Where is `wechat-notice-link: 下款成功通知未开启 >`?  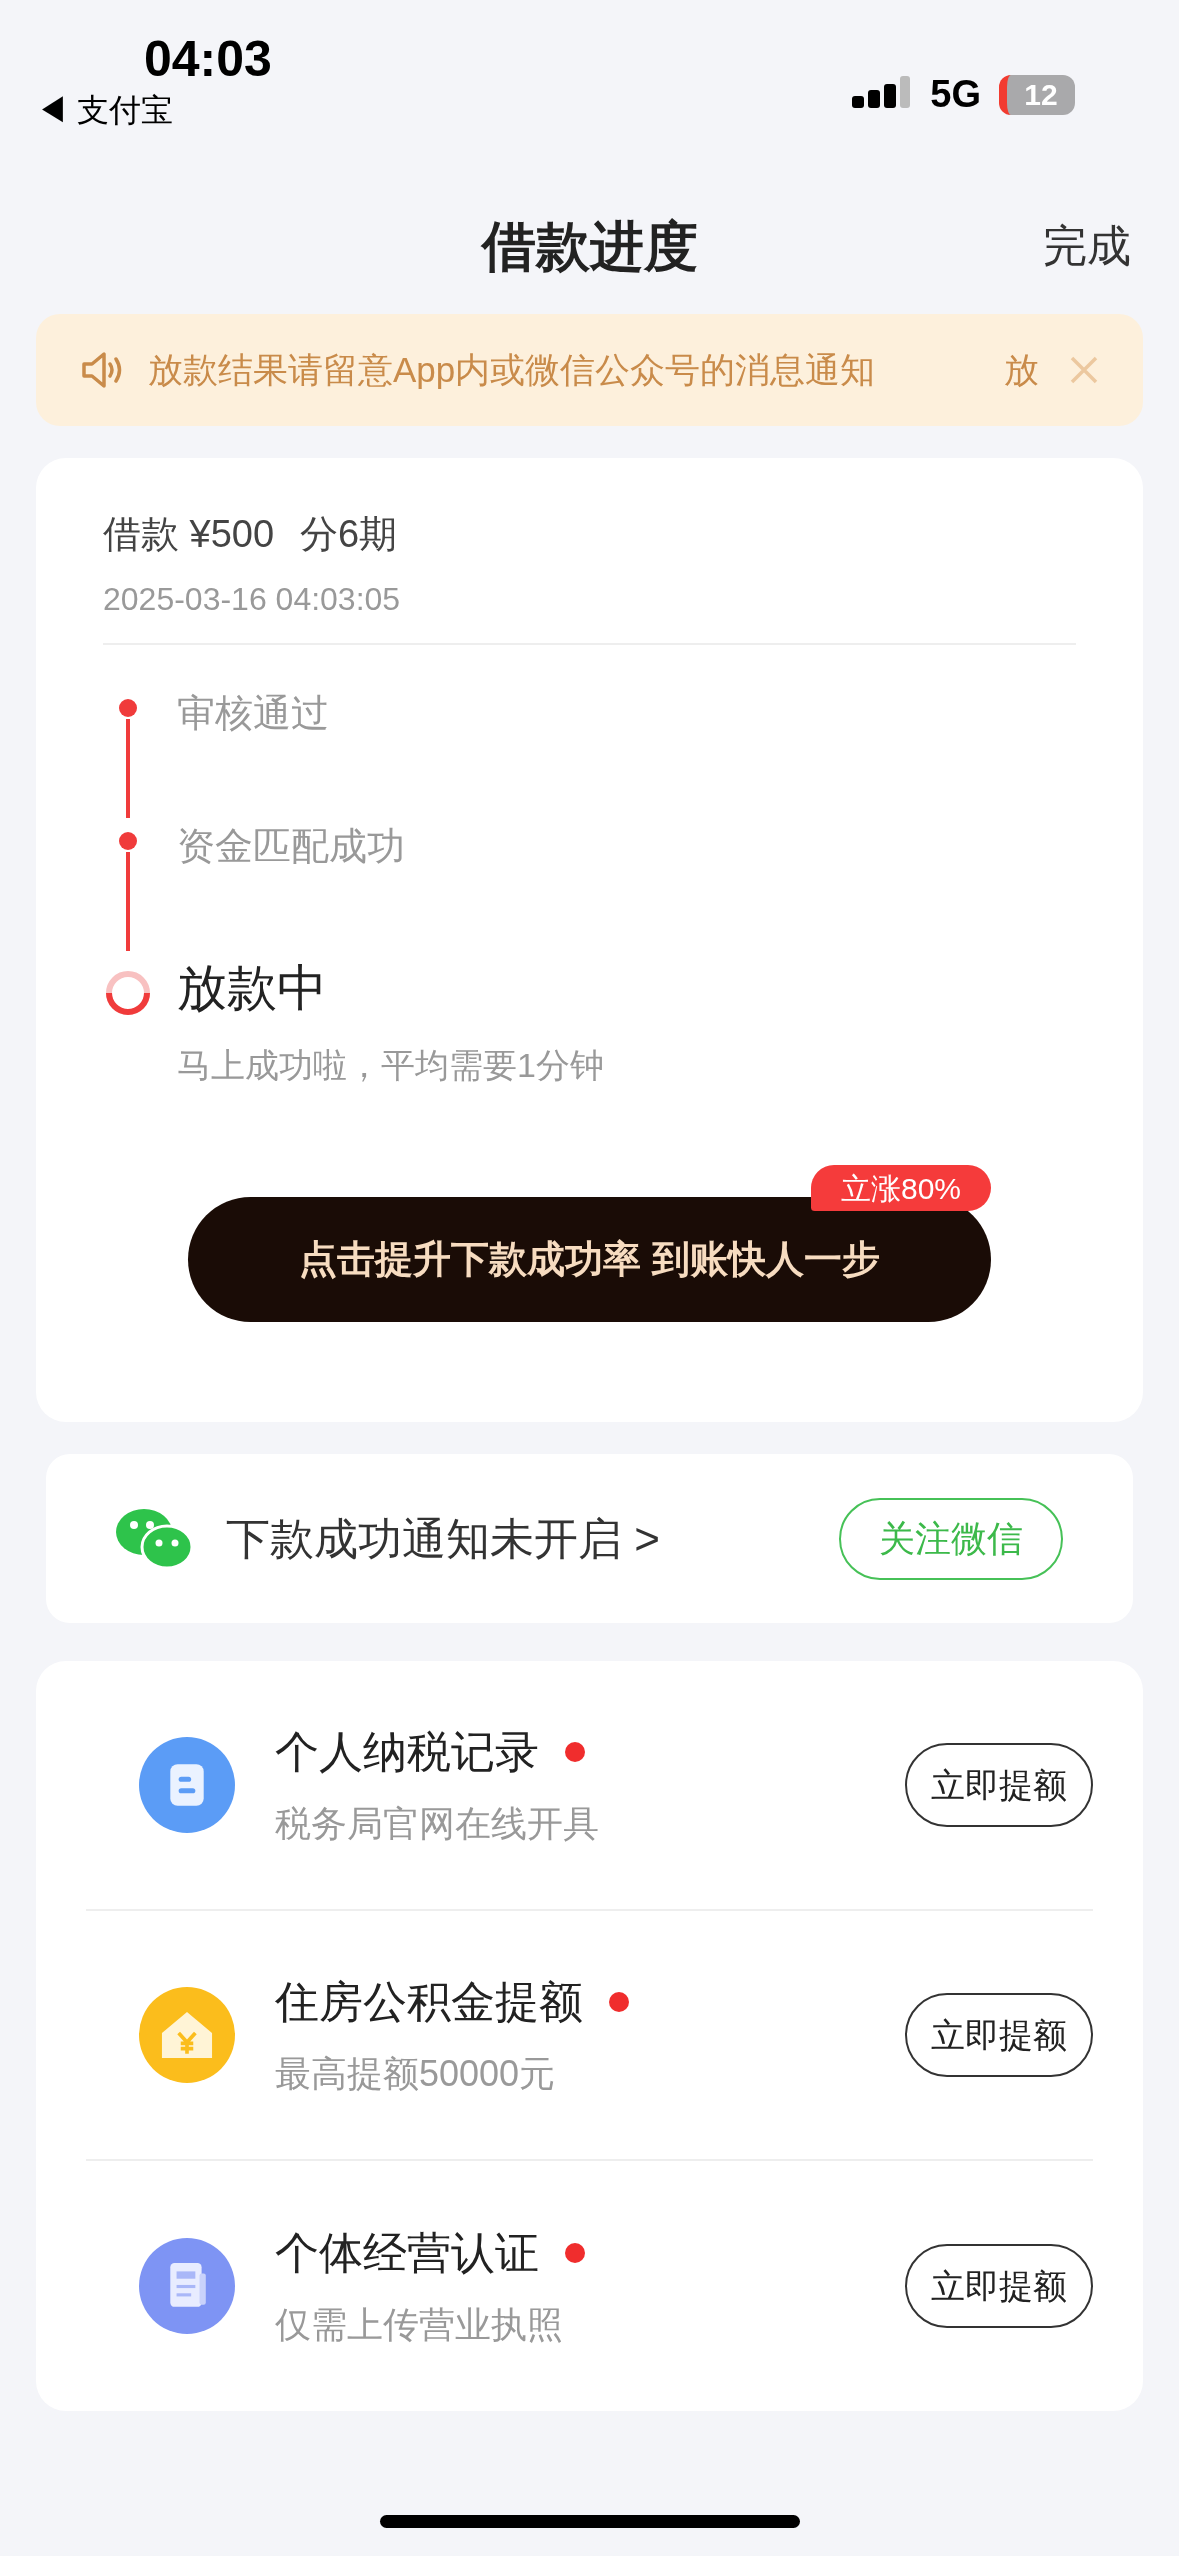
wechat-notice-link: 下款成功通知未开启 > is located at coordinates (443, 1538).